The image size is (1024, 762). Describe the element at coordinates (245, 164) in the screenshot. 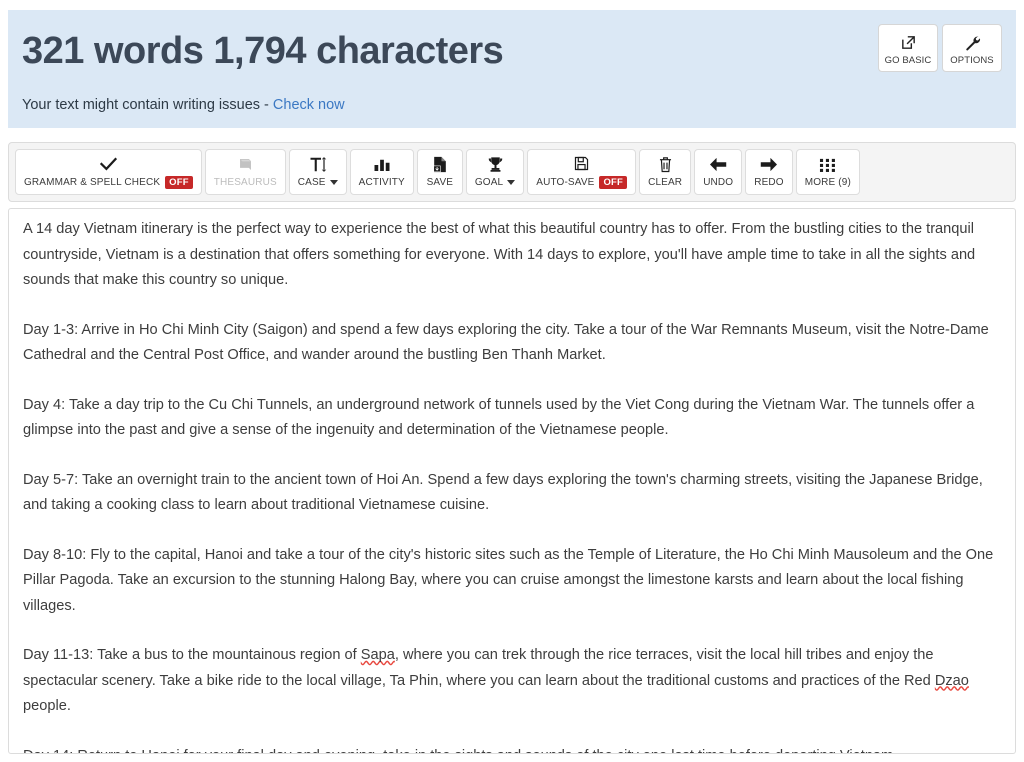

I see `book-icon` at that location.